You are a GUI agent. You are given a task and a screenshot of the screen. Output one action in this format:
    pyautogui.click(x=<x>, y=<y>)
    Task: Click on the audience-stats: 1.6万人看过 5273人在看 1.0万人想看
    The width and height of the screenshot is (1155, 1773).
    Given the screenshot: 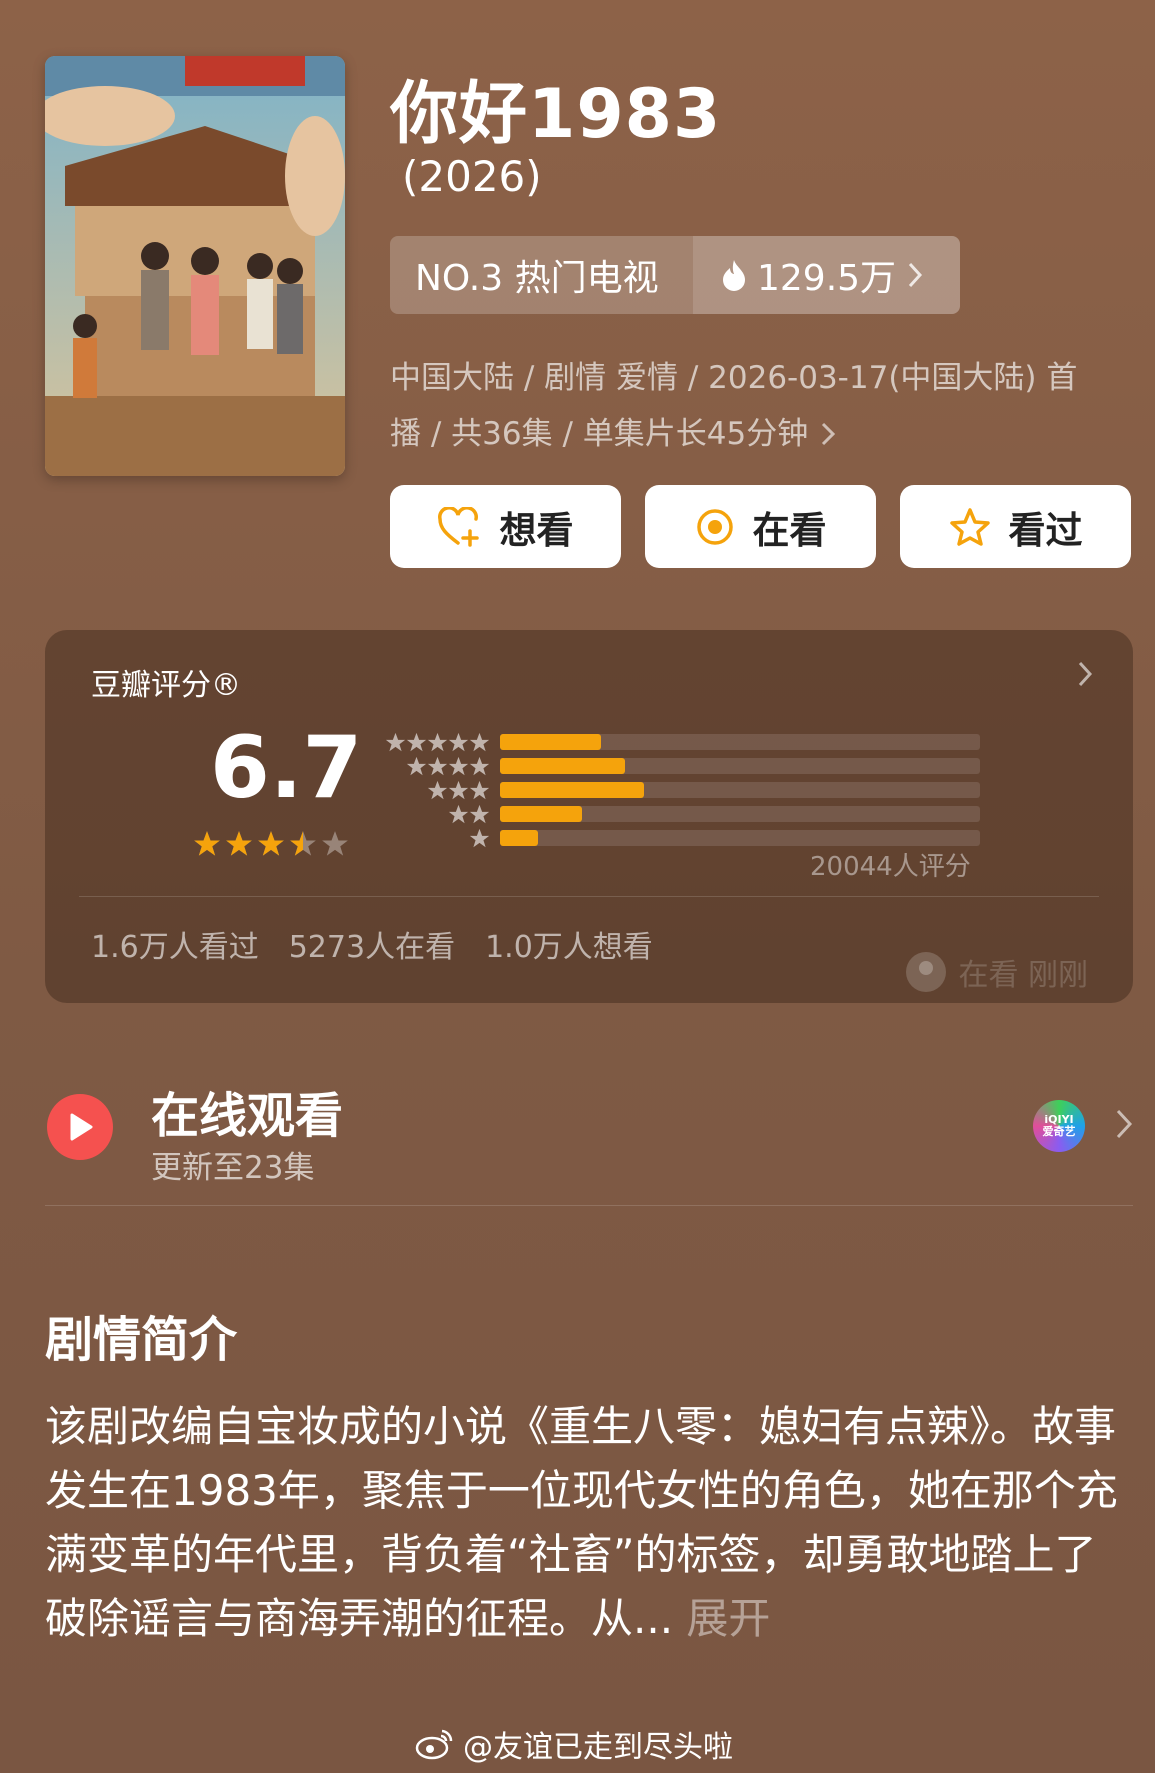 What is the action you would take?
    pyautogui.click(x=372, y=944)
    